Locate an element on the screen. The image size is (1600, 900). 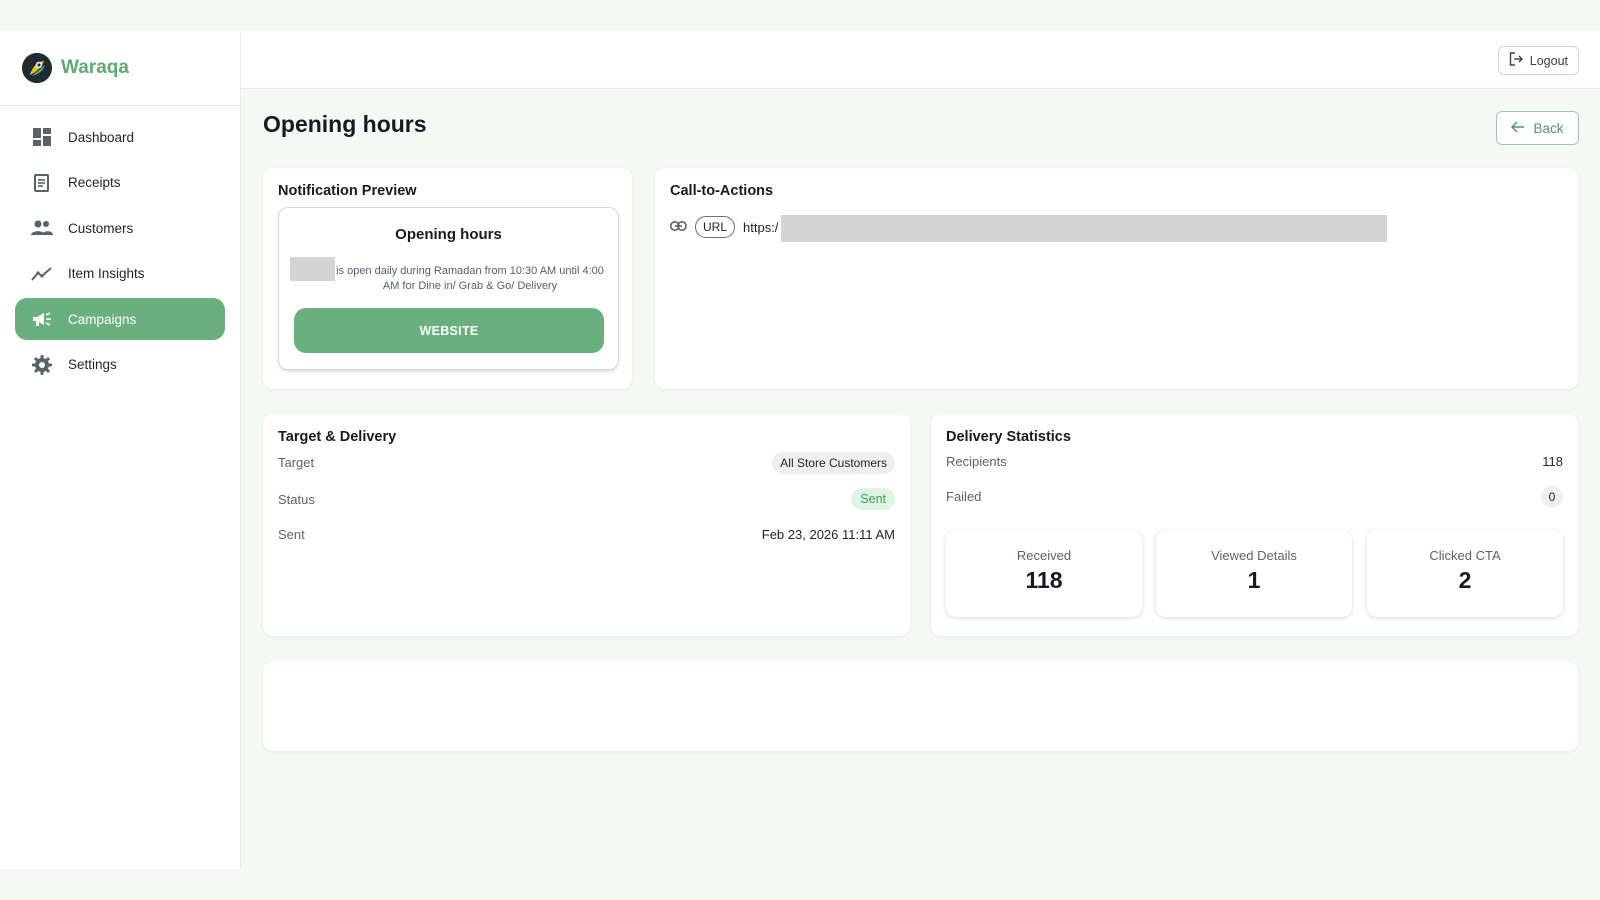
logout-icon is located at coordinates (1516, 60).